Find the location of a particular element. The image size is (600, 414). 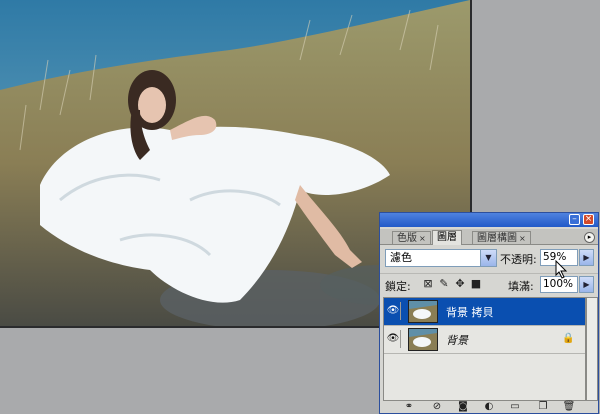

folder-icon: ▭ is located at coordinates (515, 407).